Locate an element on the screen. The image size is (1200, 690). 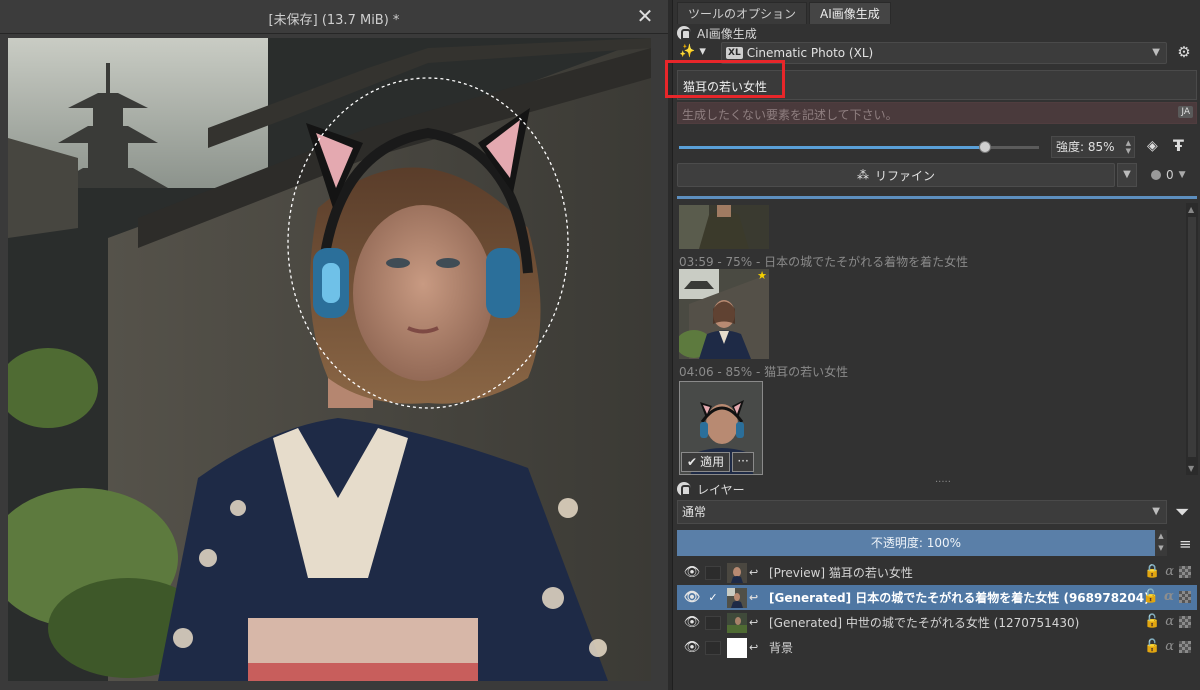
negative-prompt-placeholder: 生成したくない要素を記述して下さい。 is located at coordinates (790, 115).